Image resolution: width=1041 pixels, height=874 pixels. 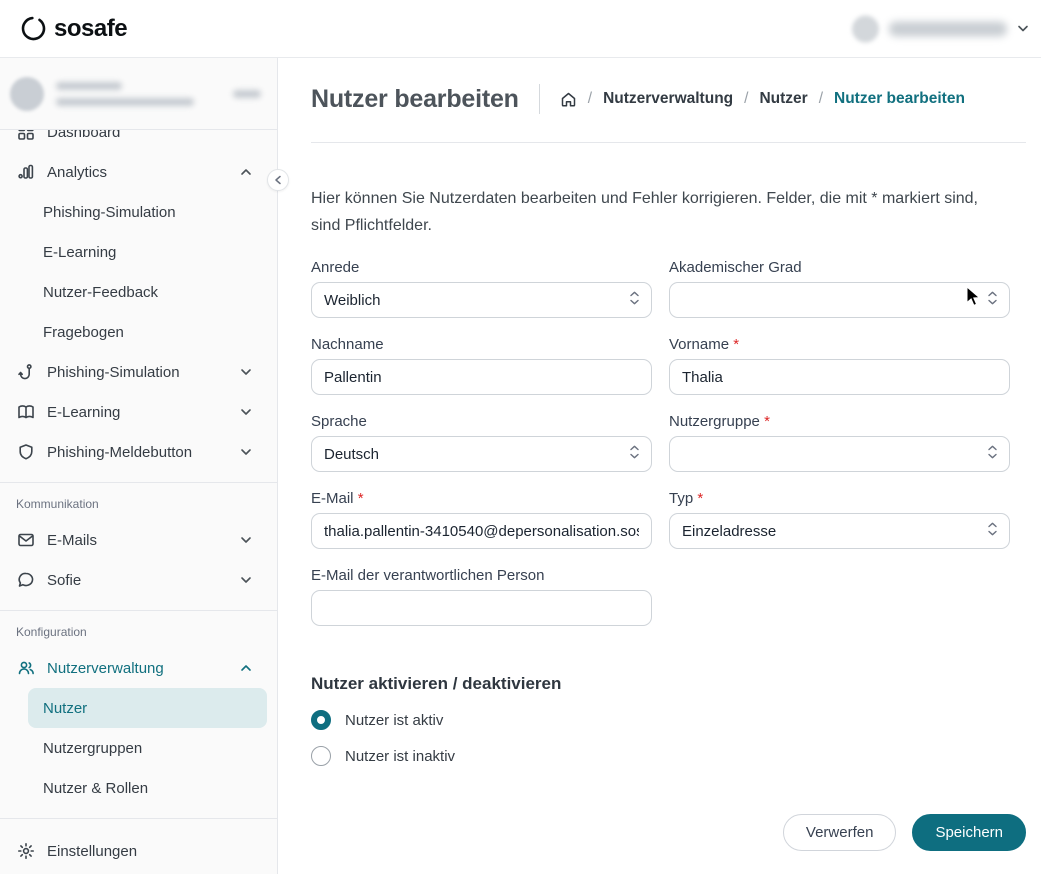 What do you see at coordinates (138, 668) in the screenshot?
I see `sidebar-item-nutzerverwaltung: Nutzerverwaltung` at bounding box center [138, 668].